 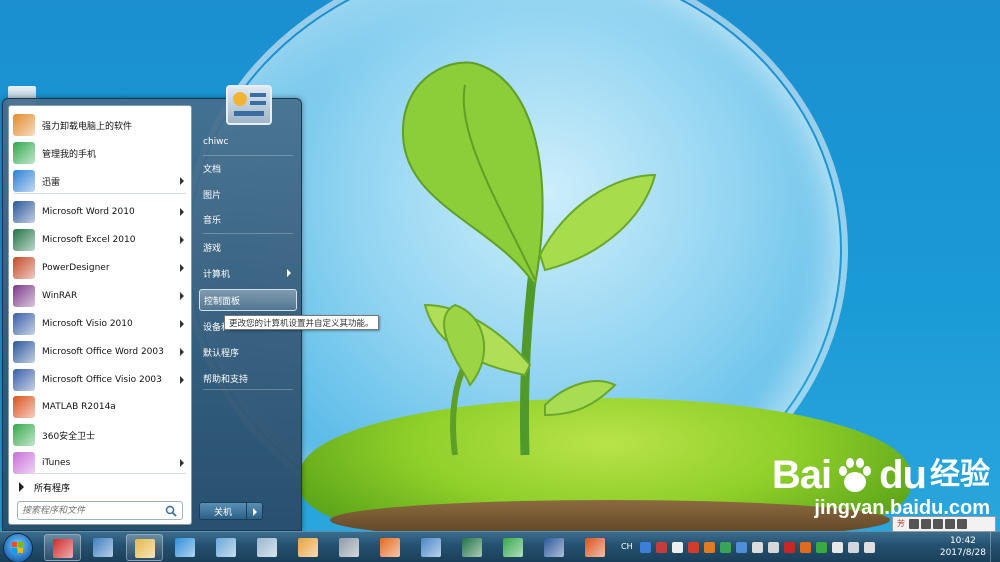 I want to click on user-picture, so click(x=249, y=105).